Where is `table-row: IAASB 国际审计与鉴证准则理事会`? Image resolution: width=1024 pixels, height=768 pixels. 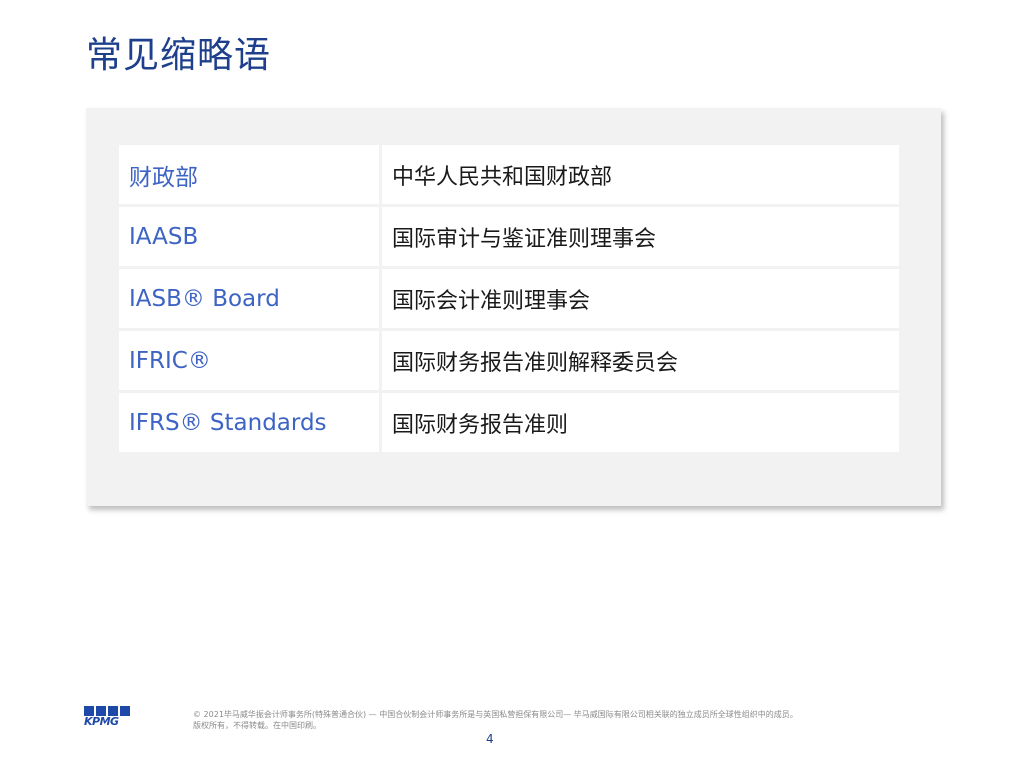 table-row: IAASB 国际审计与鉴证准则理事会 is located at coordinates (509, 236).